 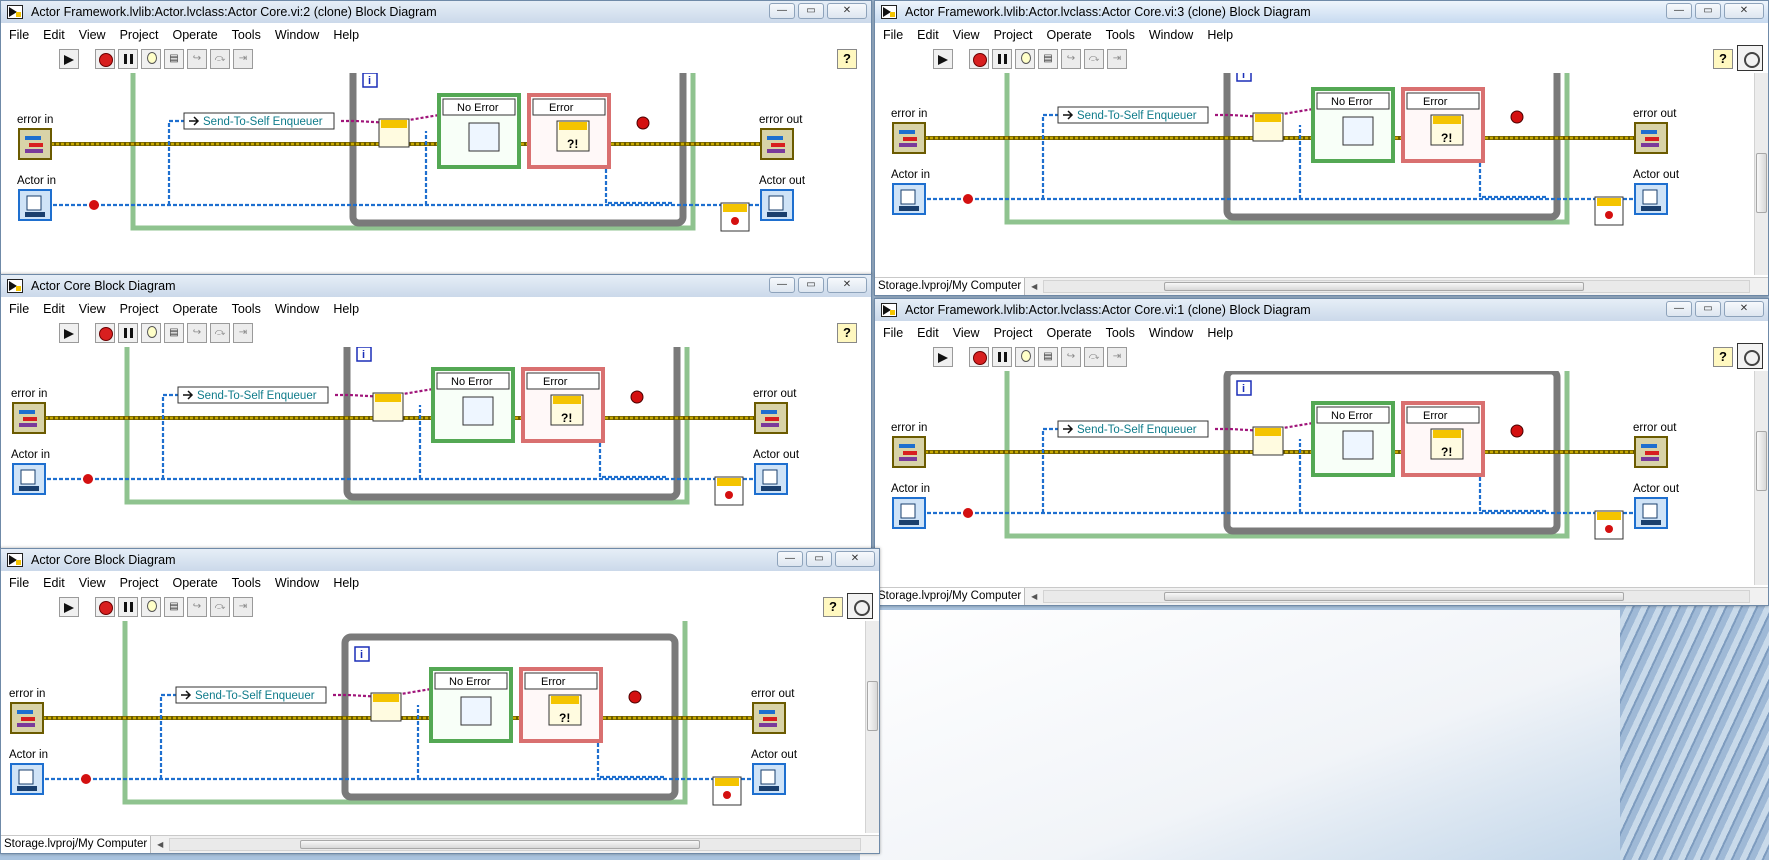 I want to click on highlight-execution-icon, so click(x=151, y=607).